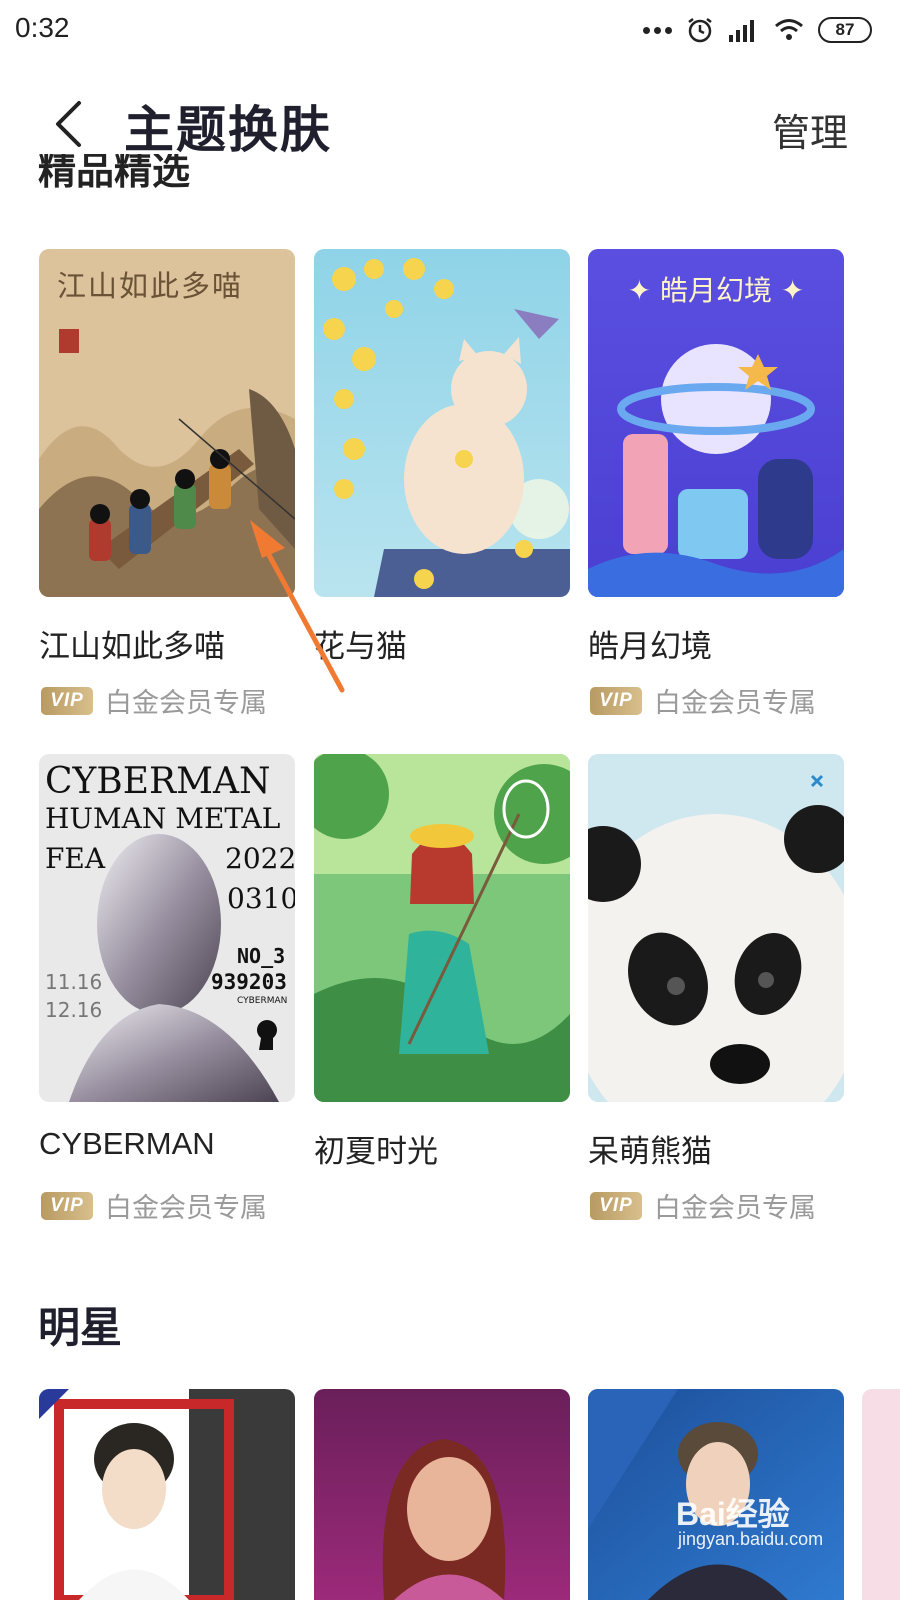  What do you see at coordinates (716, 290) in the screenshot?
I see `poster-title: ✦ 皓月幻境 ✦` at bounding box center [716, 290].